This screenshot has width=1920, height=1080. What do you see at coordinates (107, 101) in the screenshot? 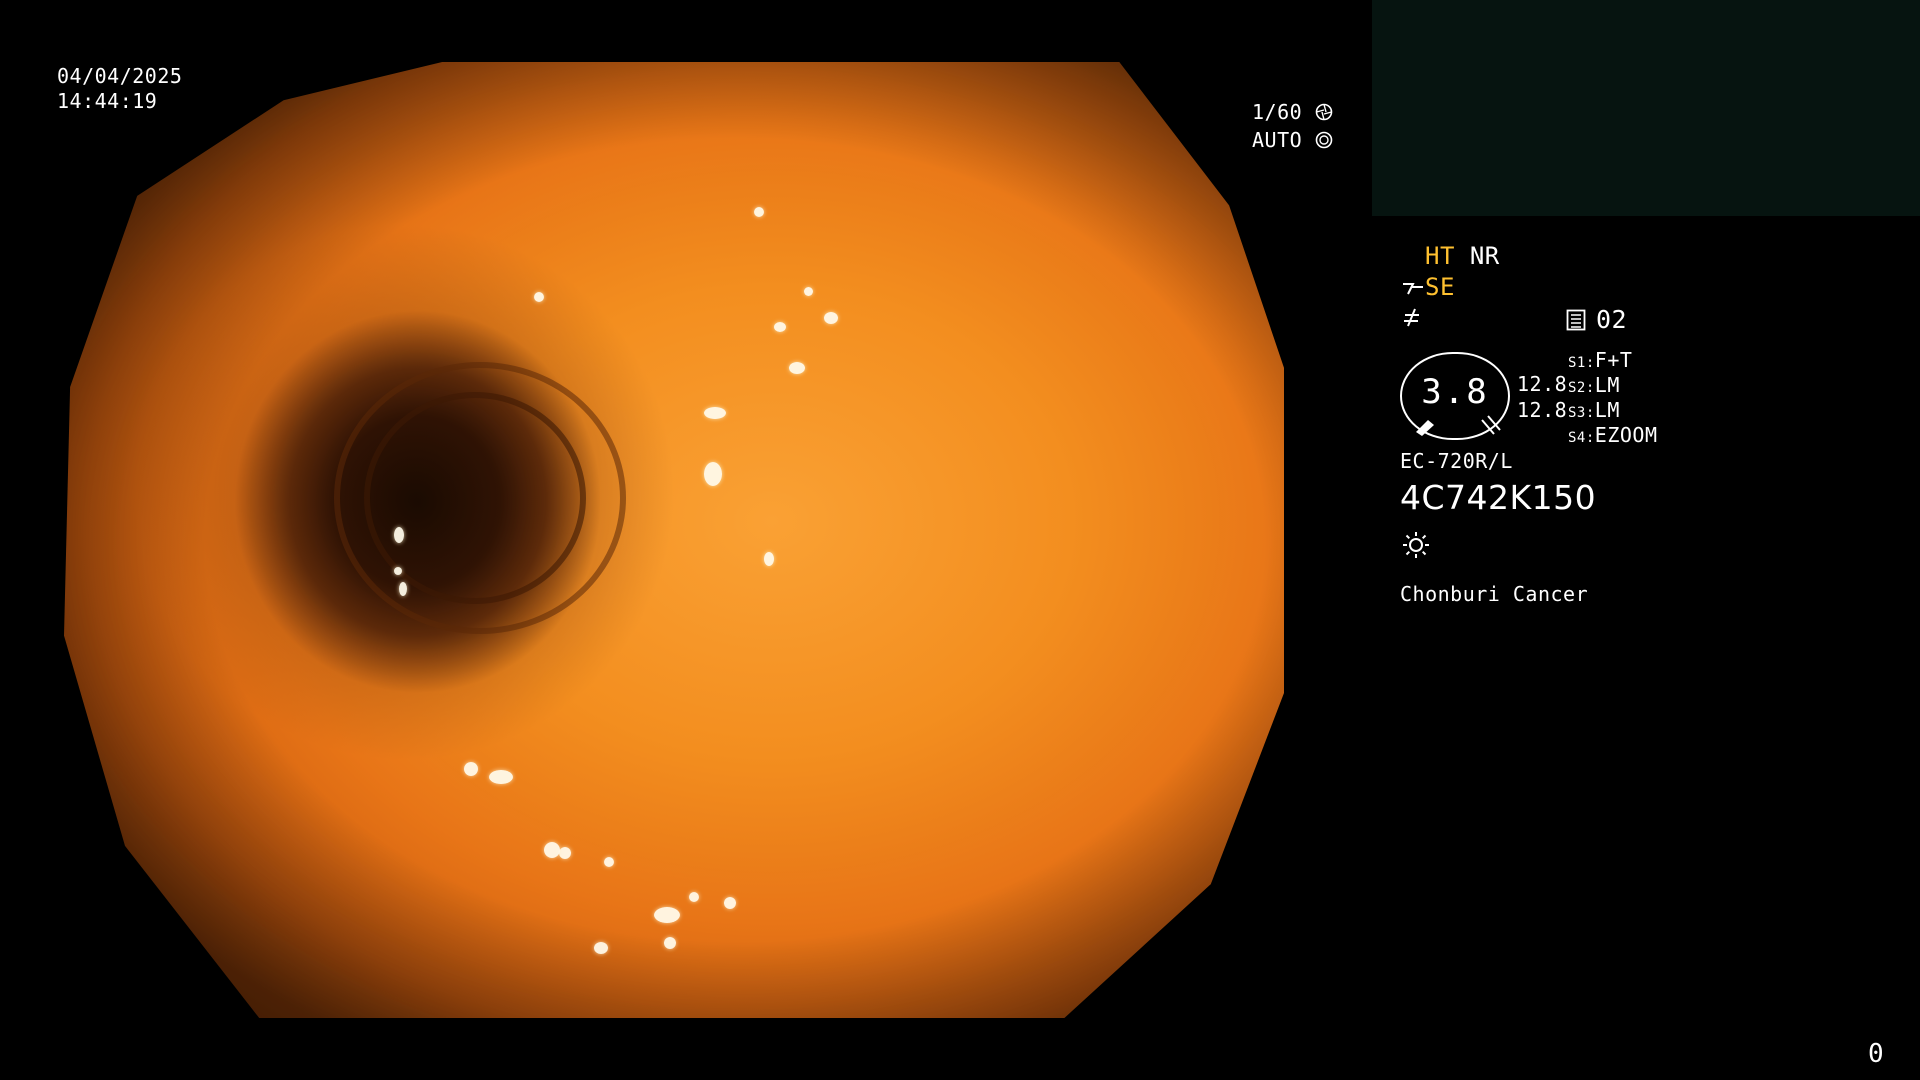
I see `time-text: 14:44:19` at bounding box center [107, 101].